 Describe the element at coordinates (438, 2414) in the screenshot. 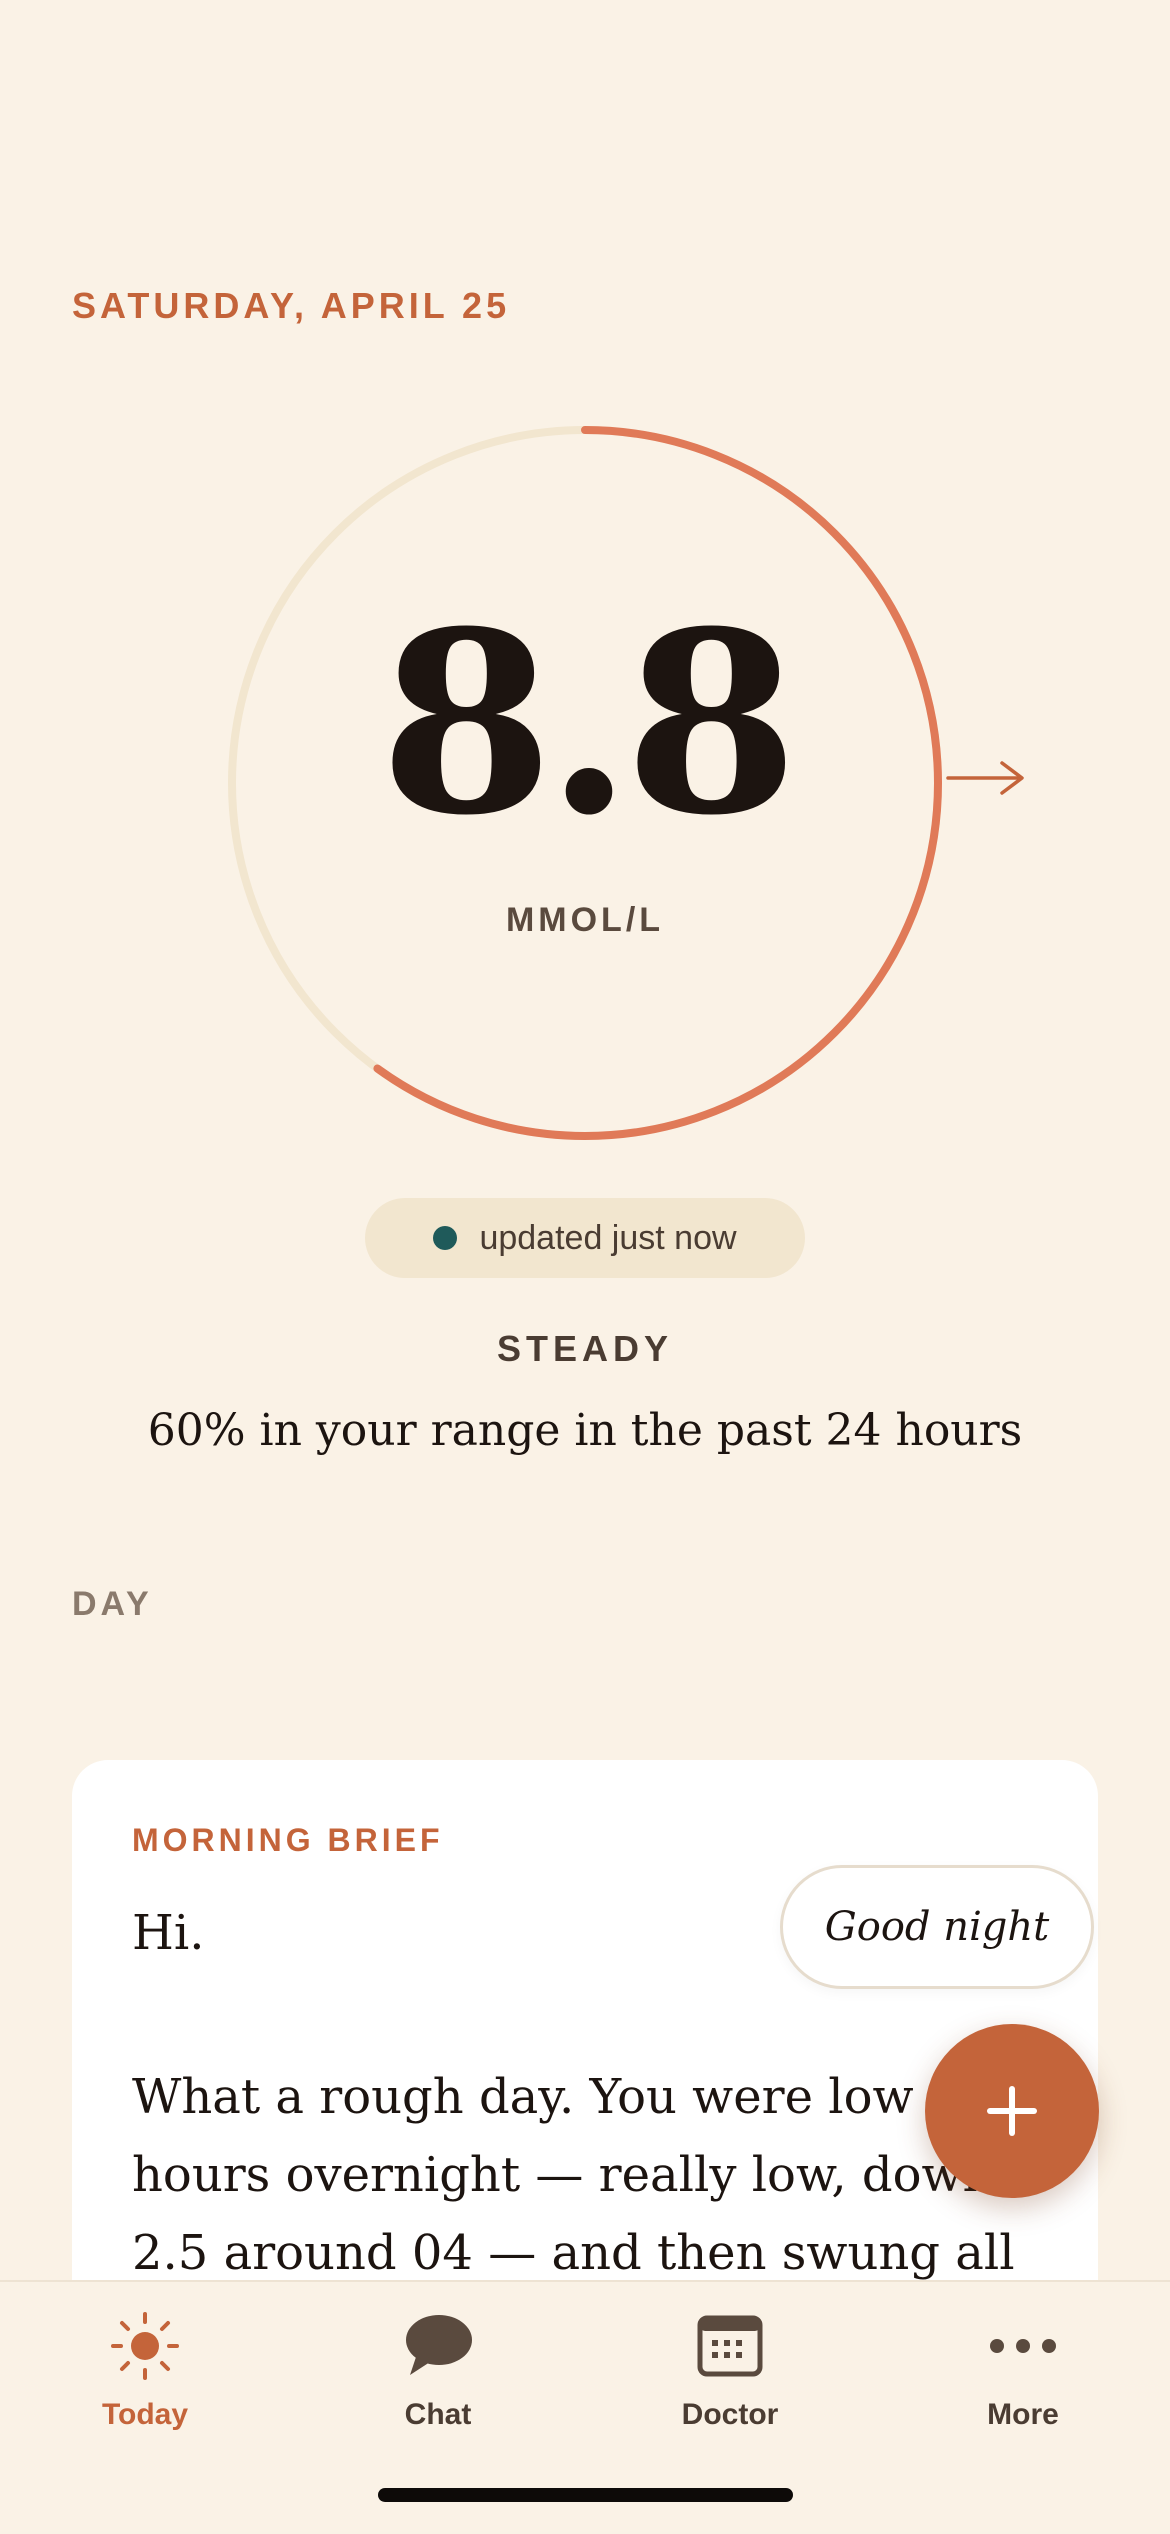

I see `tab-chat-label: Chat` at that location.